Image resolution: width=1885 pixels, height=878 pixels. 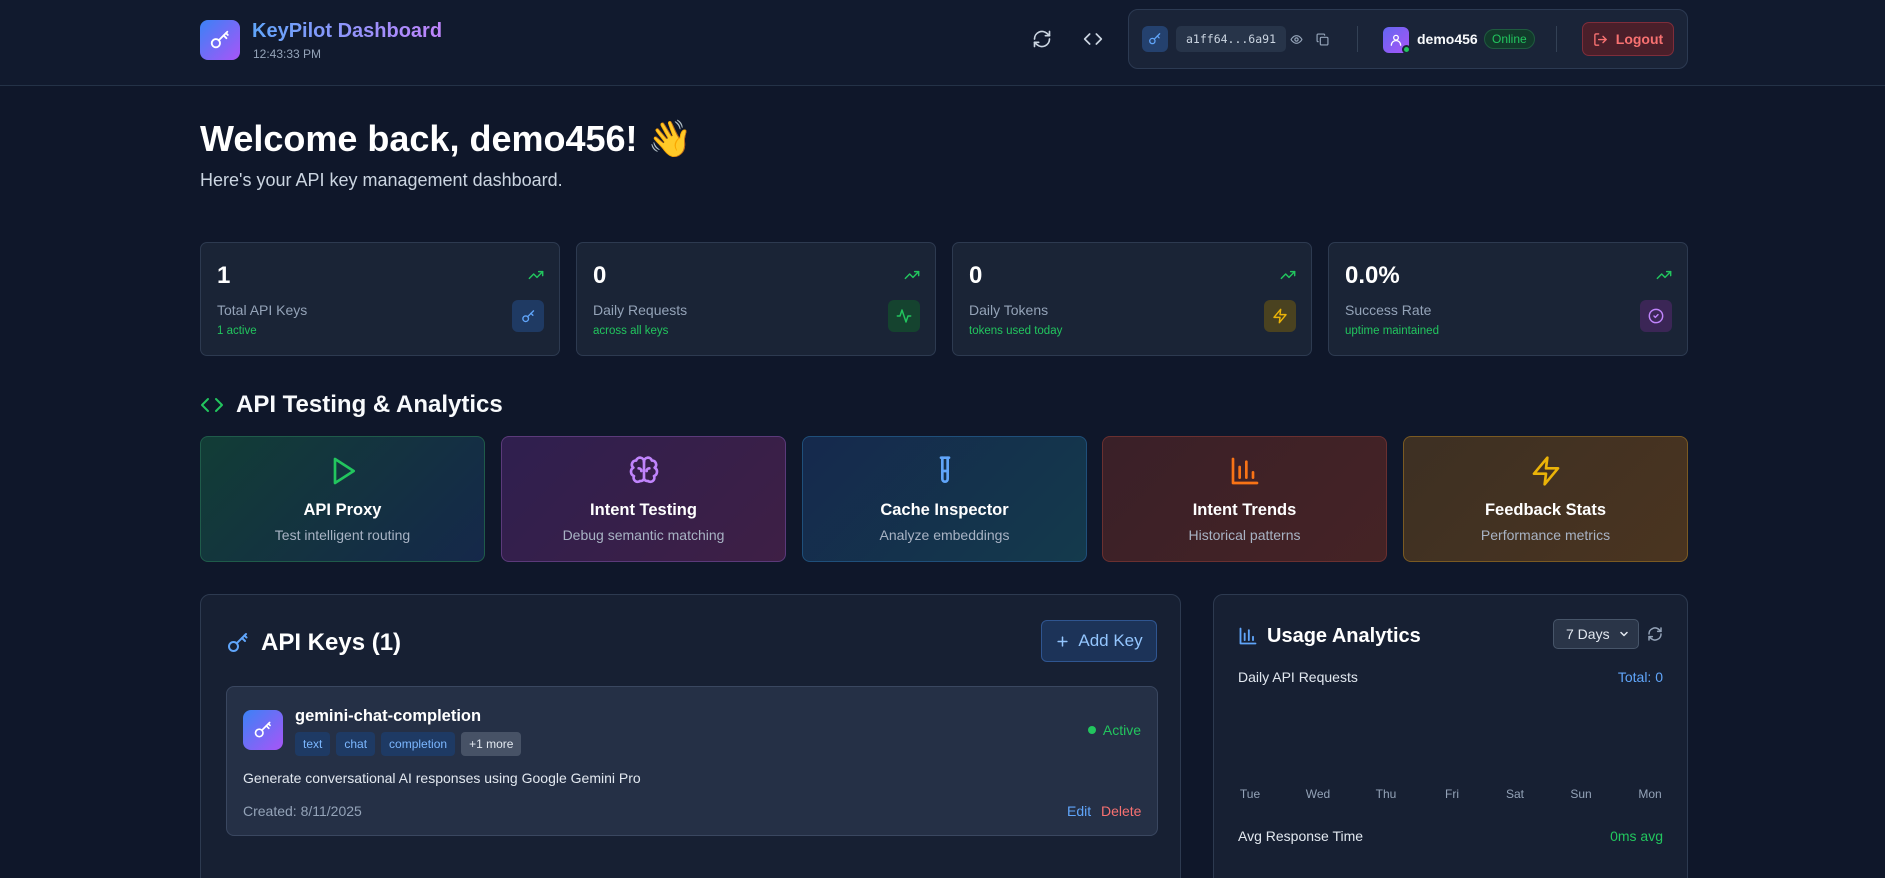 What do you see at coordinates (1388, 310) in the screenshot?
I see `stat-label: Success Rate` at bounding box center [1388, 310].